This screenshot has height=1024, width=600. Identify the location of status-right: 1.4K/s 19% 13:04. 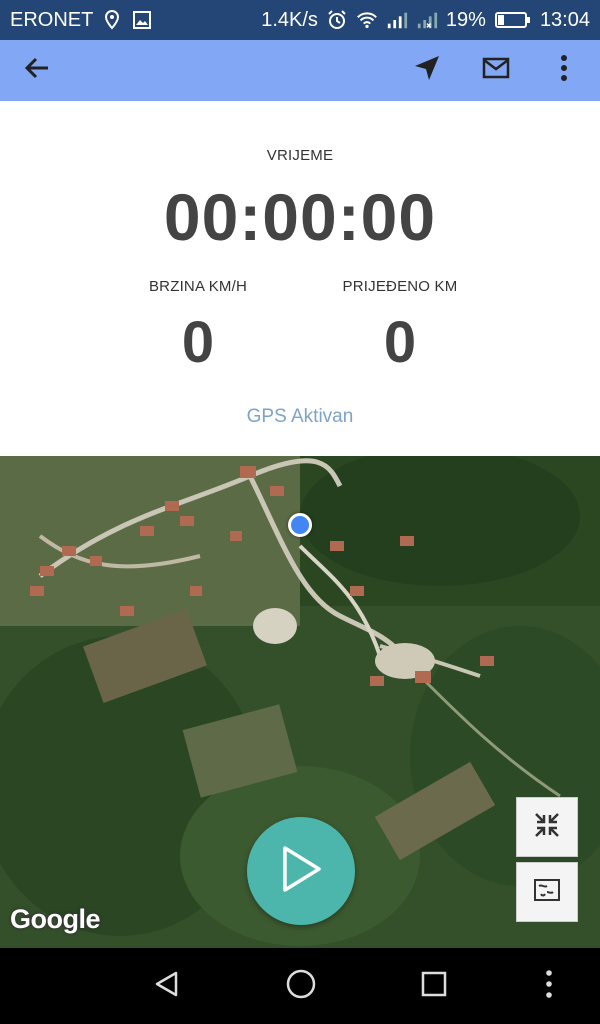
(425, 20).